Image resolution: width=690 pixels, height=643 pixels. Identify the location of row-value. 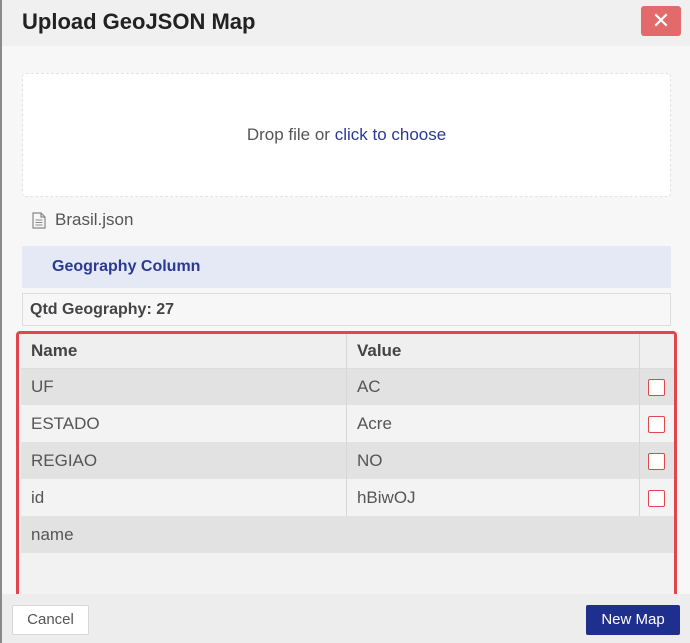
(493, 534).